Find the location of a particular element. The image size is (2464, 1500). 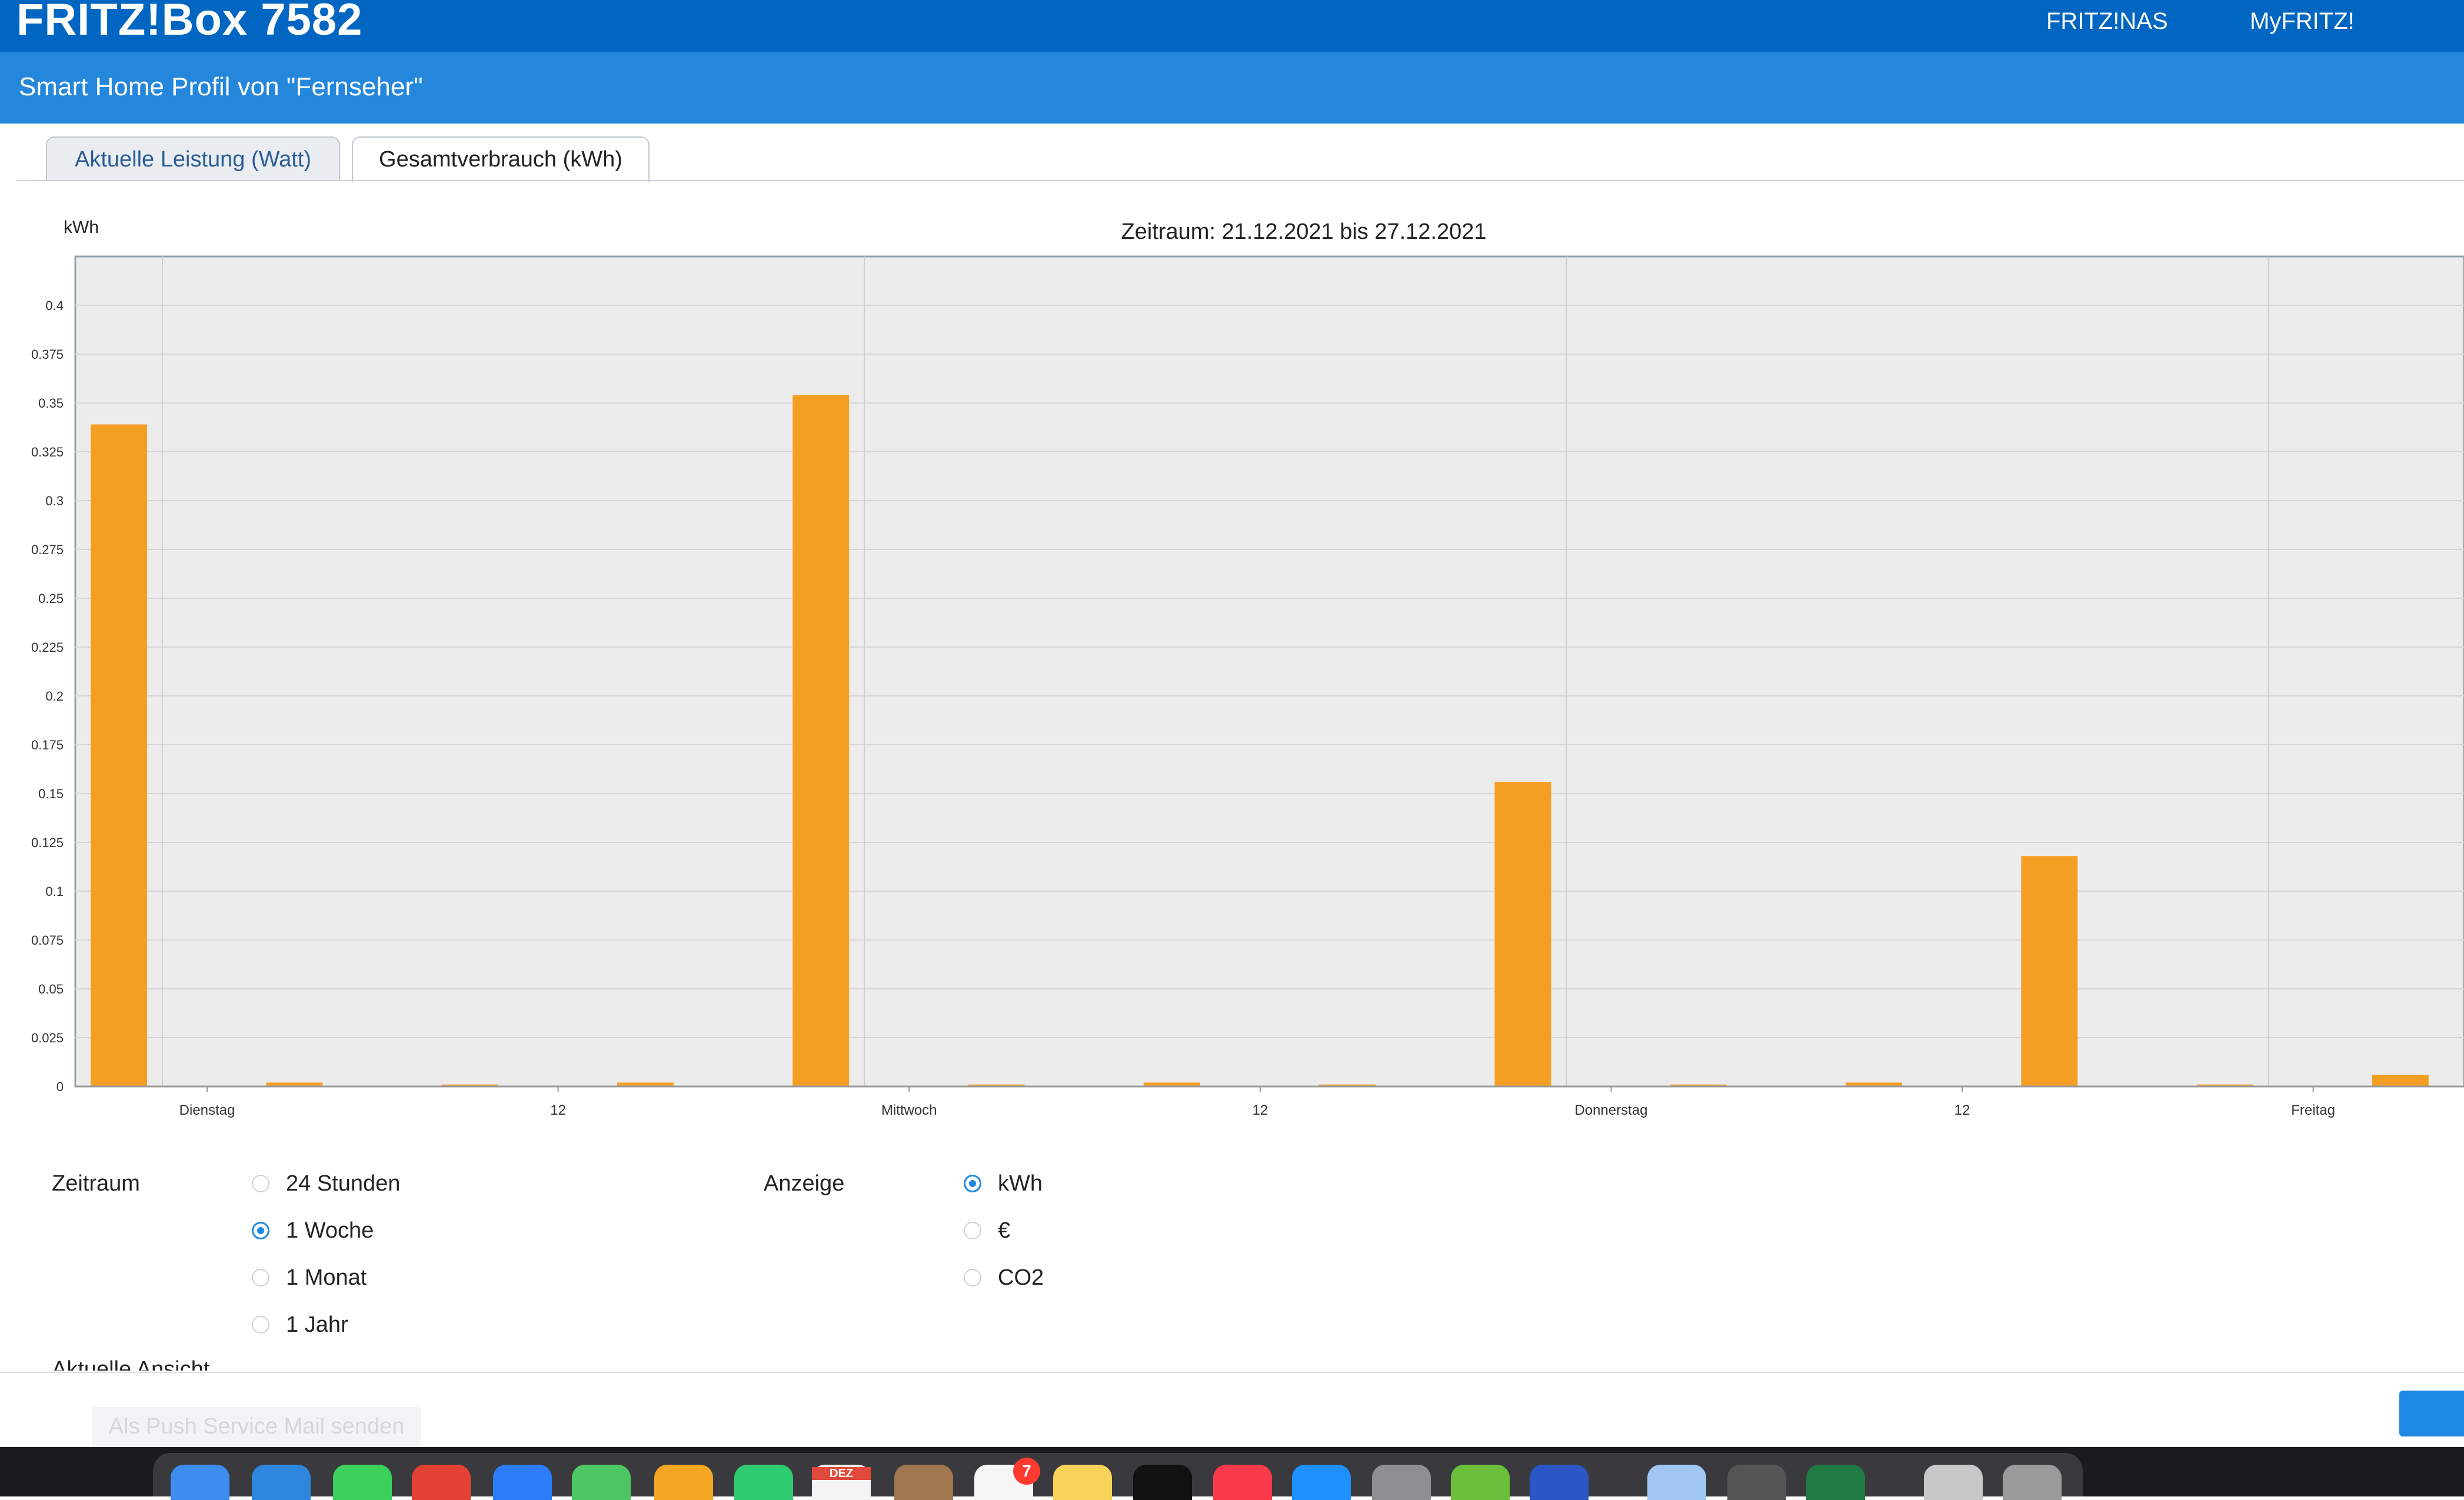

radio-1-woche: 1 Woche is located at coordinates (313, 1230).